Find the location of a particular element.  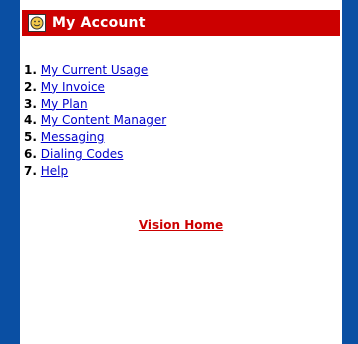

my-content-manager-link: My Content Manager is located at coordinates (103, 120).